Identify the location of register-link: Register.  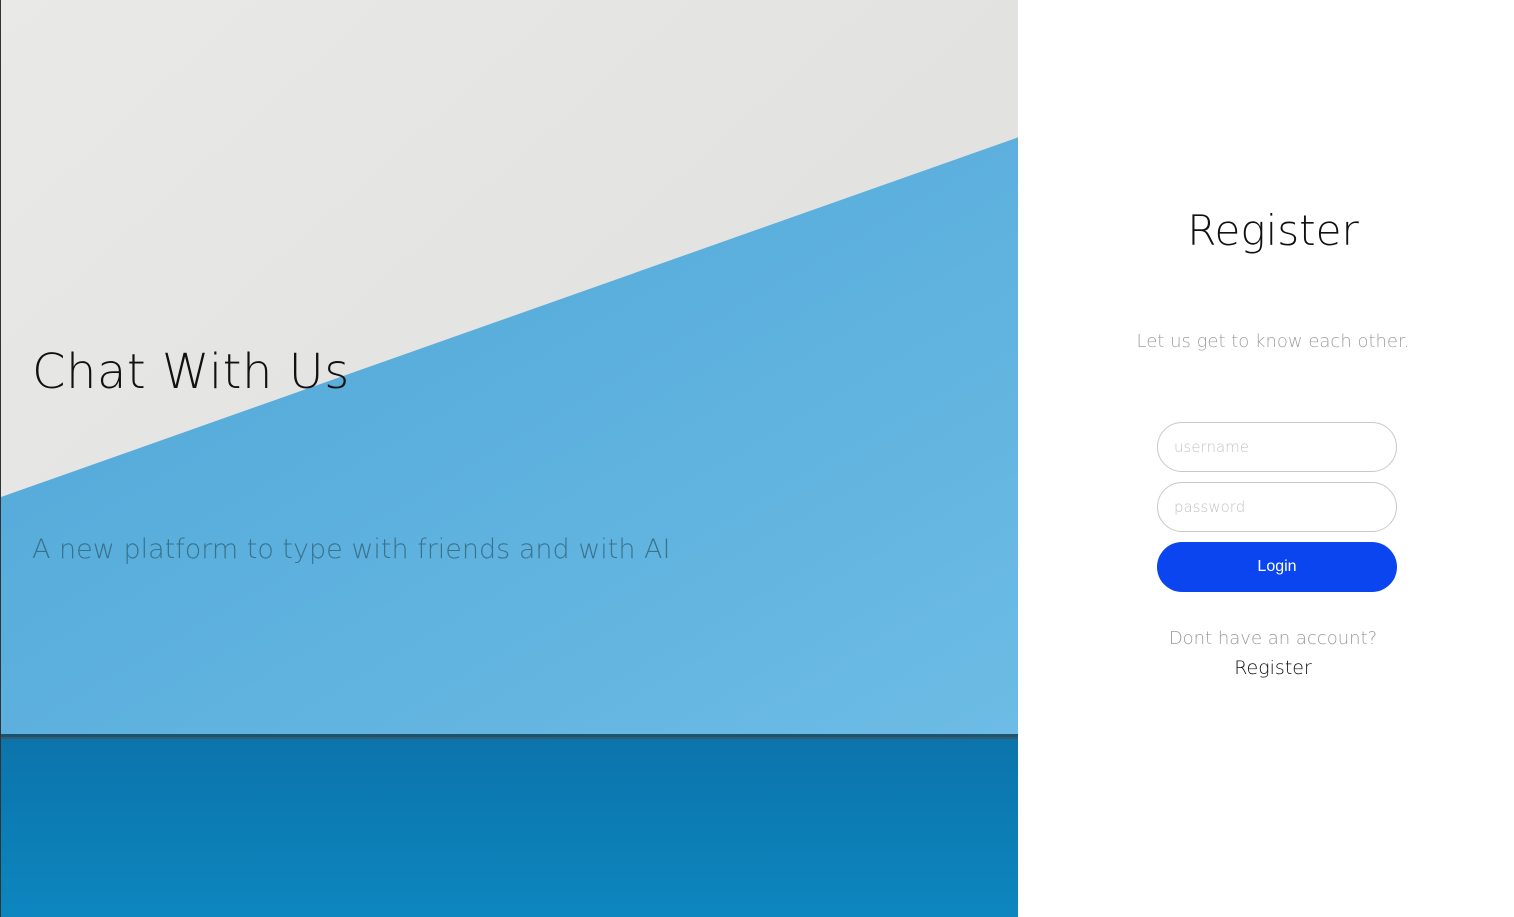
(1266, 668).